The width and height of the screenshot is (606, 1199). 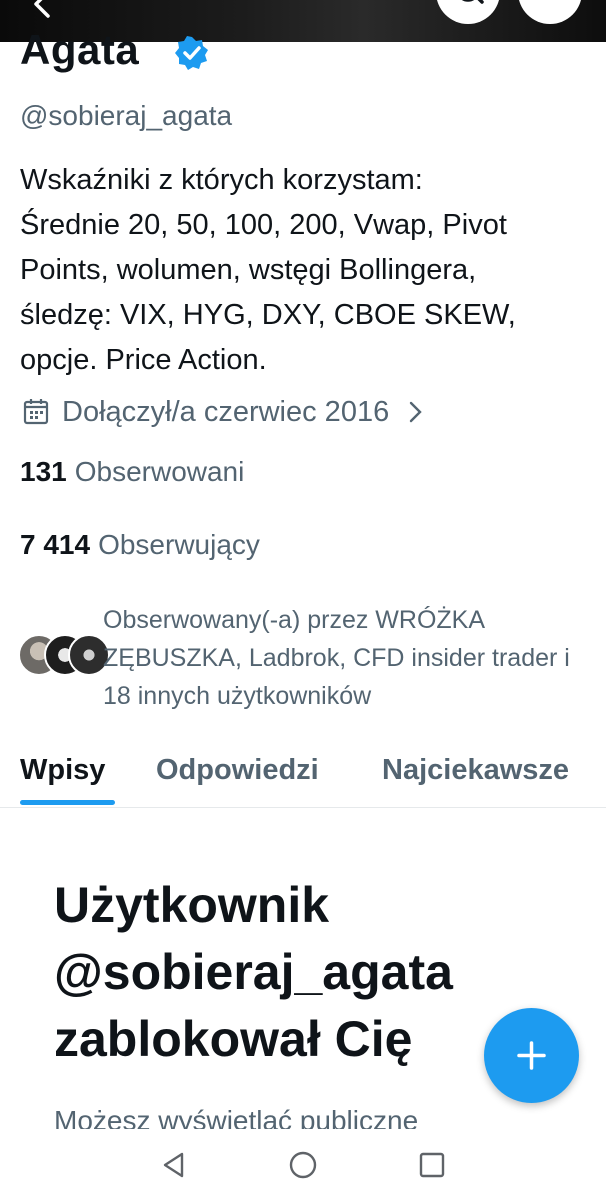 I want to click on mutual-followers-avatars, so click(x=64, y=656).